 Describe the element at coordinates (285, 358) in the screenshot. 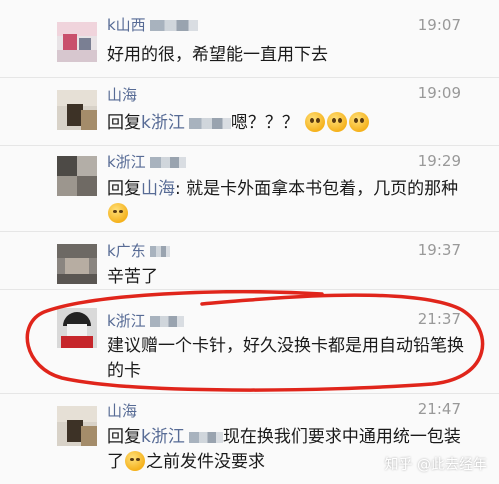

I see `comment-text: 建议赠一个卡针，好久没换卡都是用自动铅笔换的卡` at that location.